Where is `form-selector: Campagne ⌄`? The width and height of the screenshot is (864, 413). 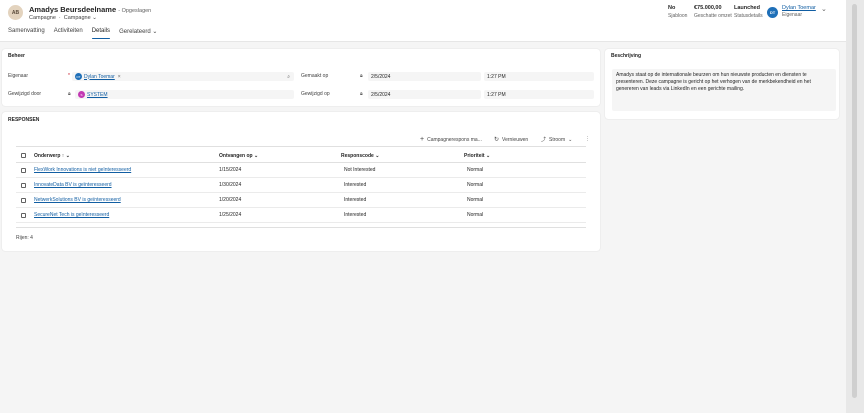
form-selector: Campagne ⌄ is located at coordinates (80, 18).